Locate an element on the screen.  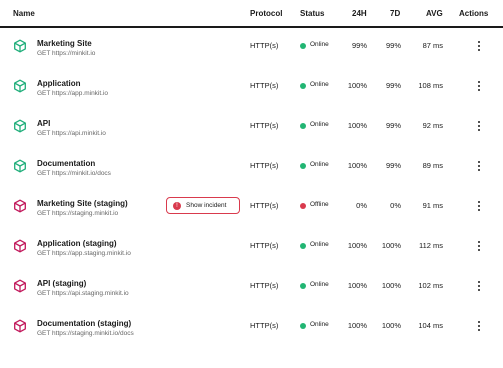
avg-response-time: 89 ms is located at coordinates (432, 165).